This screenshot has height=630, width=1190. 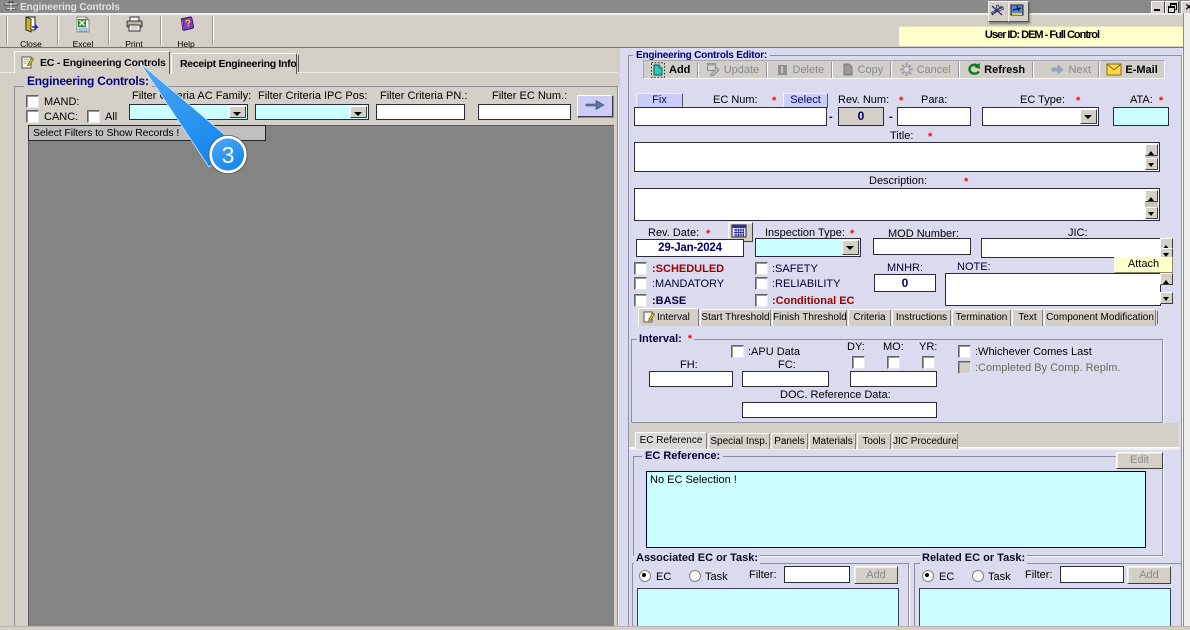 What do you see at coordinates (228, 155) in the screenshot?
I see `svg-text: 3` at bounding box center [228, 155].